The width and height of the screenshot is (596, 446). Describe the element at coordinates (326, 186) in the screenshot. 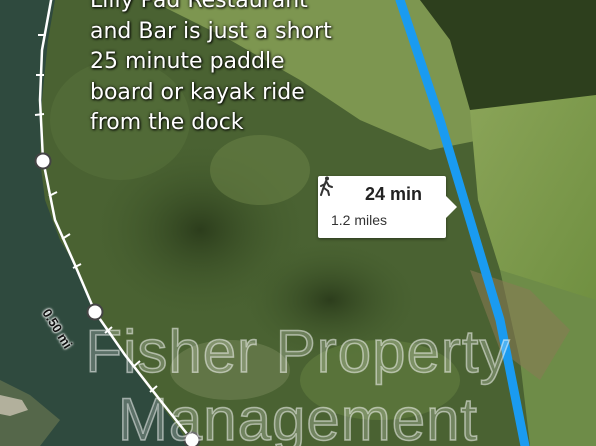

I see `walking-person-icon` at that location.